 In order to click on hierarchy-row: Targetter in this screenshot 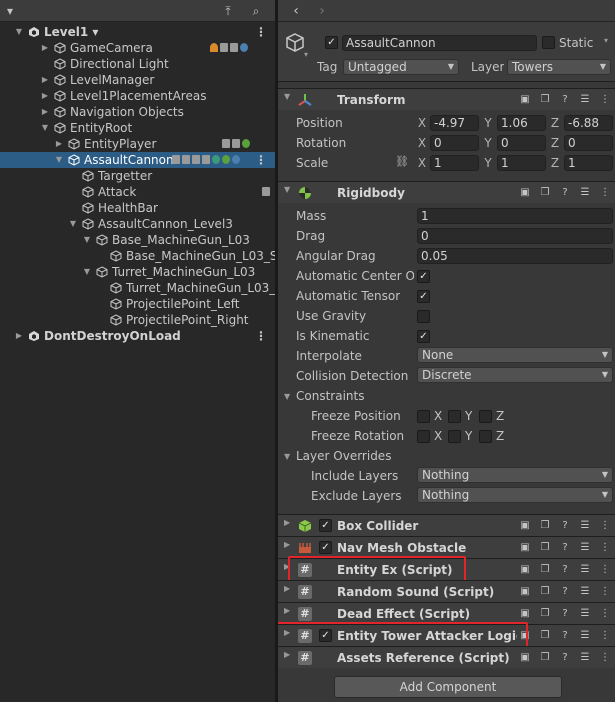, I will do `click(137, 176)`.